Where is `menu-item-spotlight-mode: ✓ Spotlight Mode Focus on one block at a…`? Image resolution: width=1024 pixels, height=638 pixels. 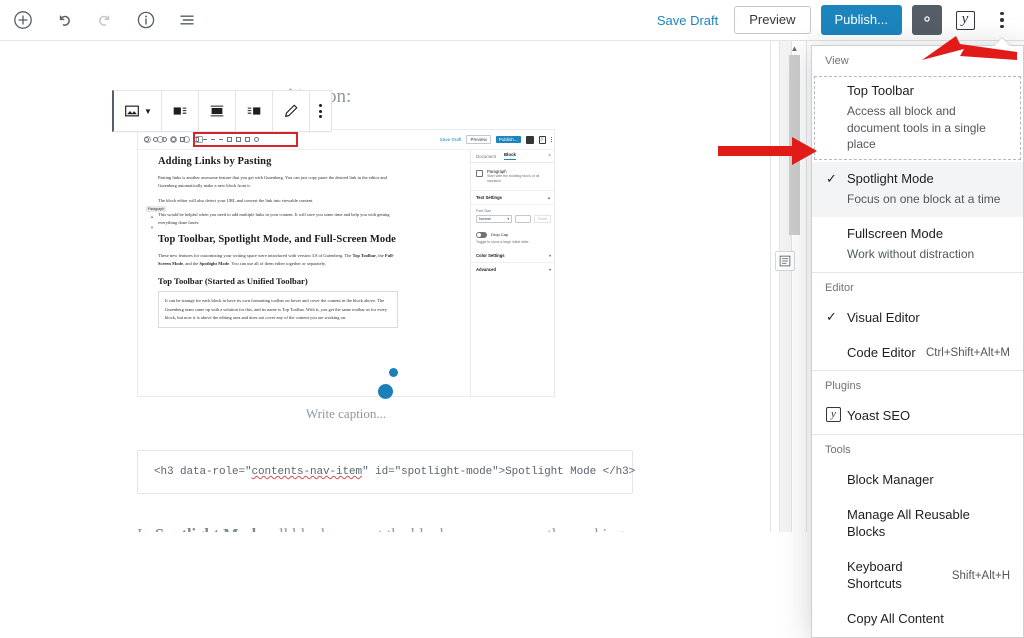
menu-item-spotlight-mode: ✓ Spotlight Mode Focus on one block at a… is located at coordinates (917, 189).